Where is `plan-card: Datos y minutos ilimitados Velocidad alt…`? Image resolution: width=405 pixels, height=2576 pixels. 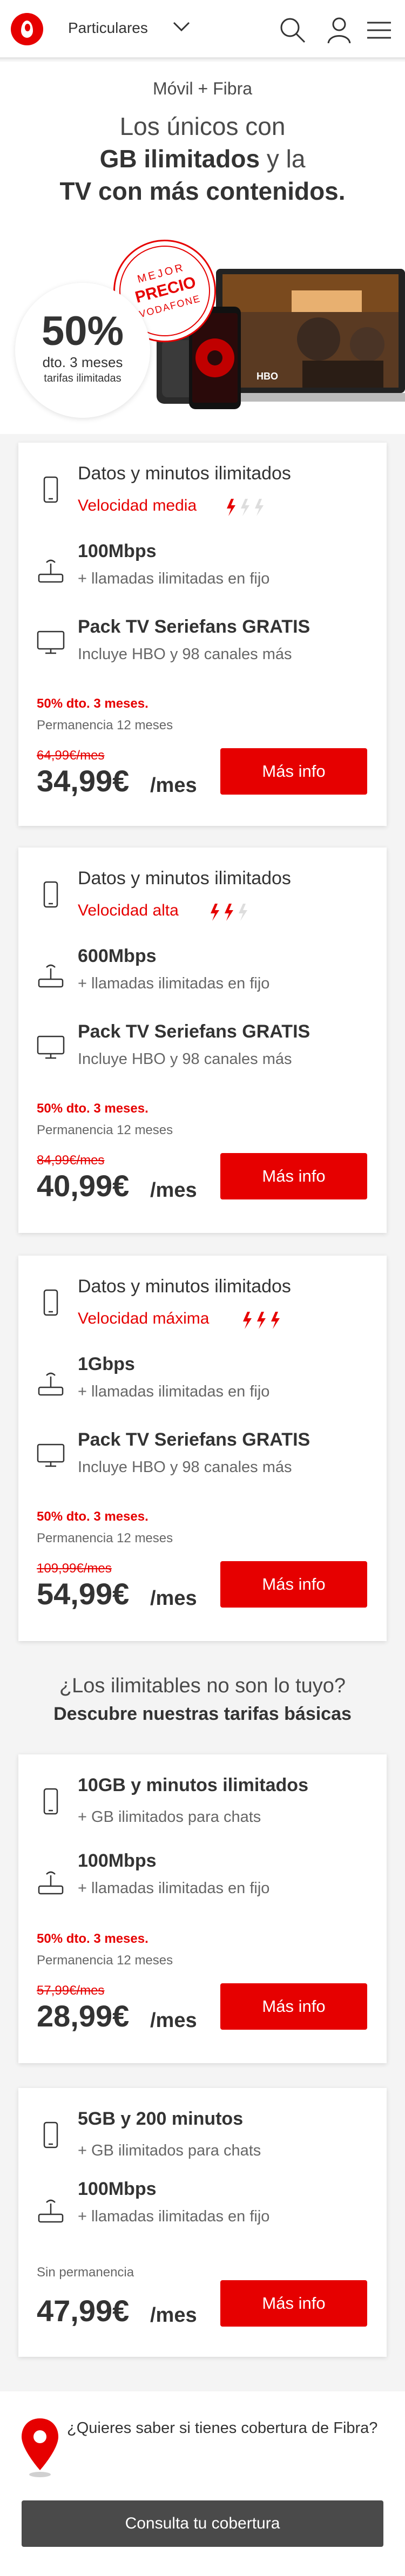 plan-card: Datos y minutos ilimitados Velocidad alt… is located at coordinates (202, 1040).